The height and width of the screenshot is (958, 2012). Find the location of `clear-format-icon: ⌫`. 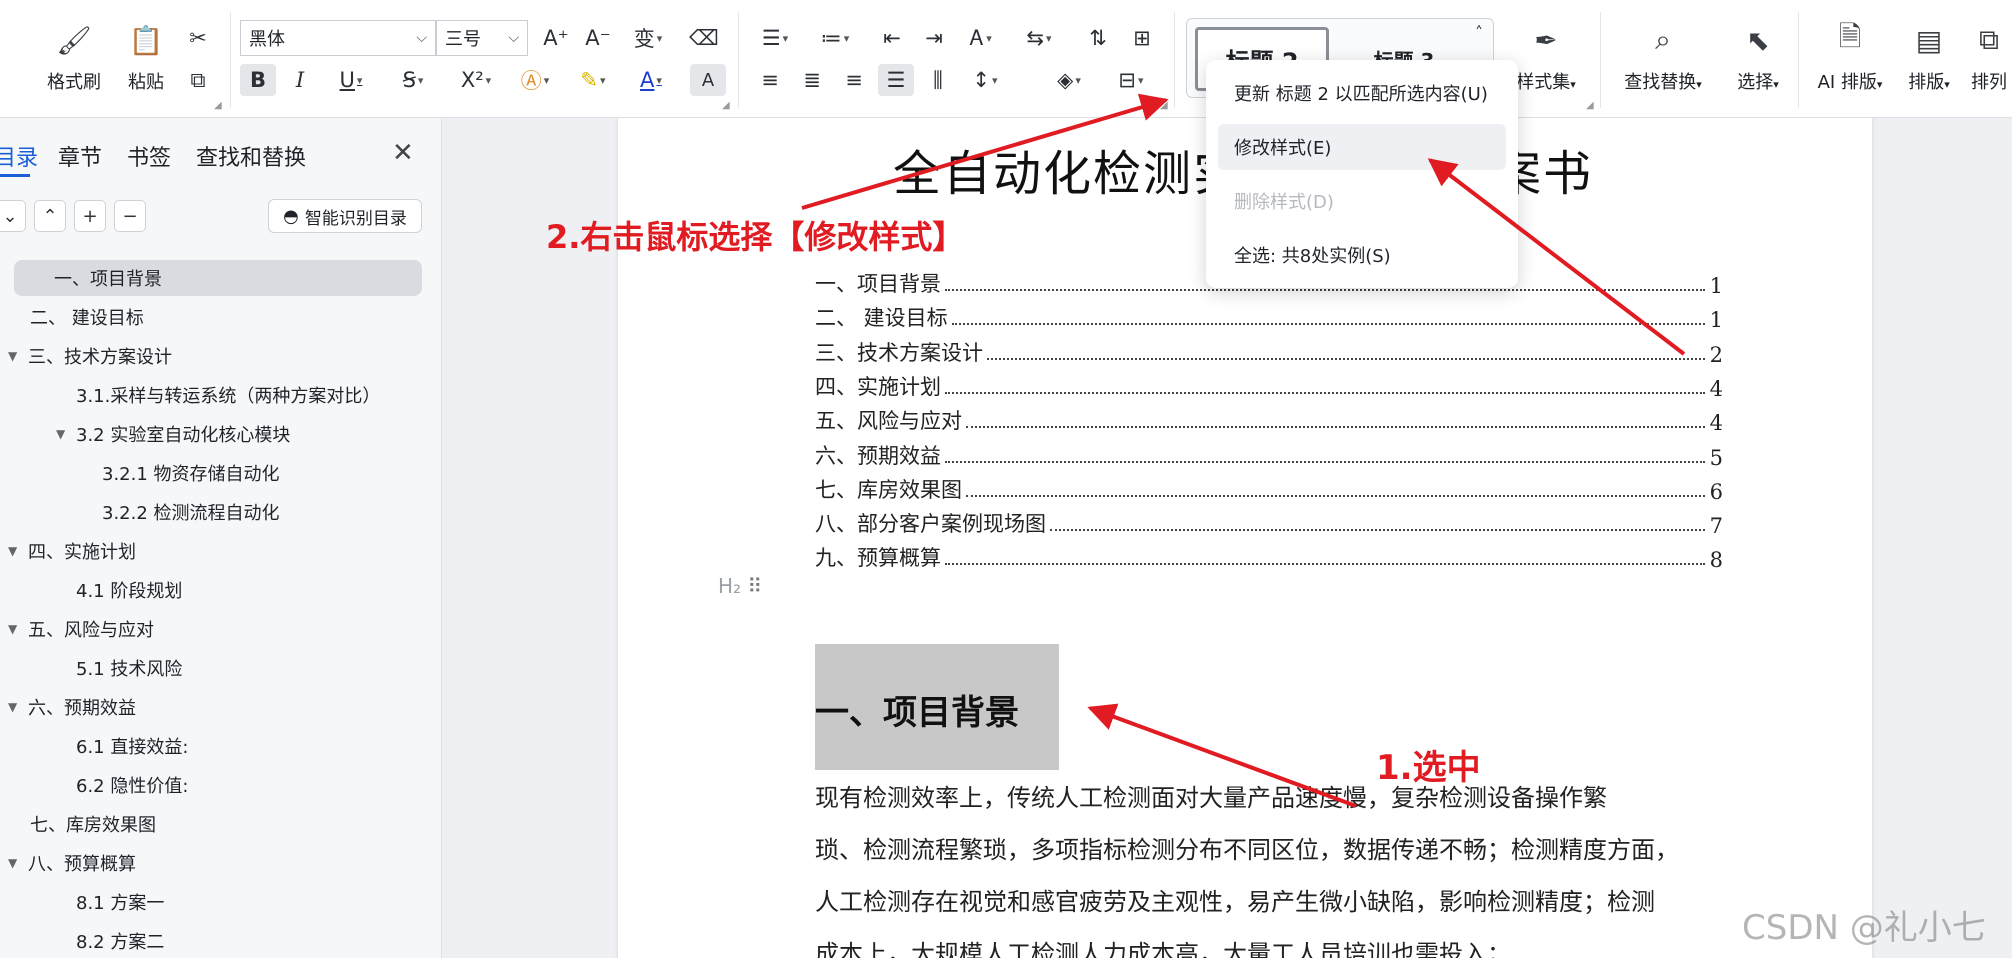

clear-format-icon: ⌫ is located at coordinates (704, 38).